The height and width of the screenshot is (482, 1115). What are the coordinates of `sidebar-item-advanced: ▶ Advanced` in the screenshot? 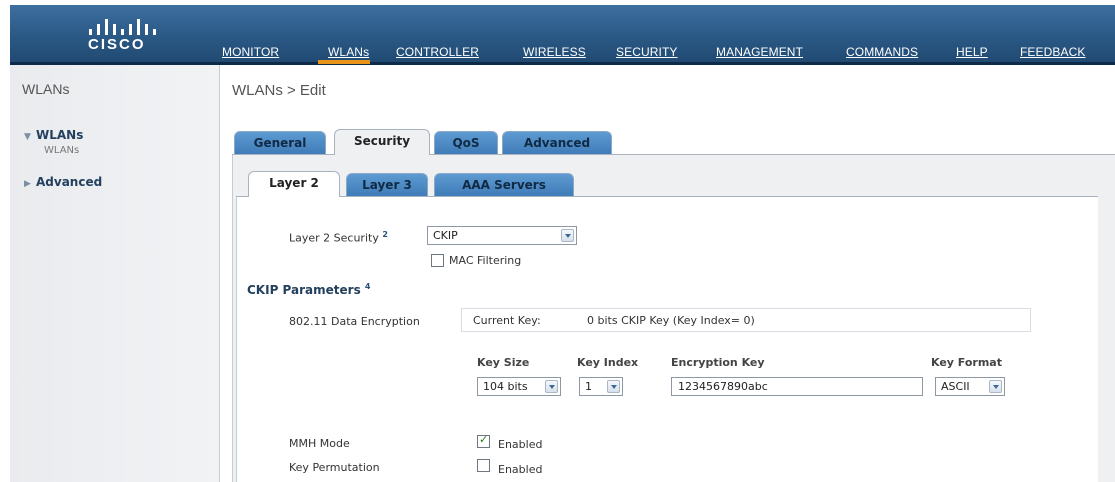 It's located at (63, 182).